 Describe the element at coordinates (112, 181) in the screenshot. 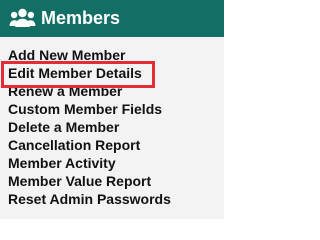

I see `menu-item-member-value-report: Member Value Report` at that location.